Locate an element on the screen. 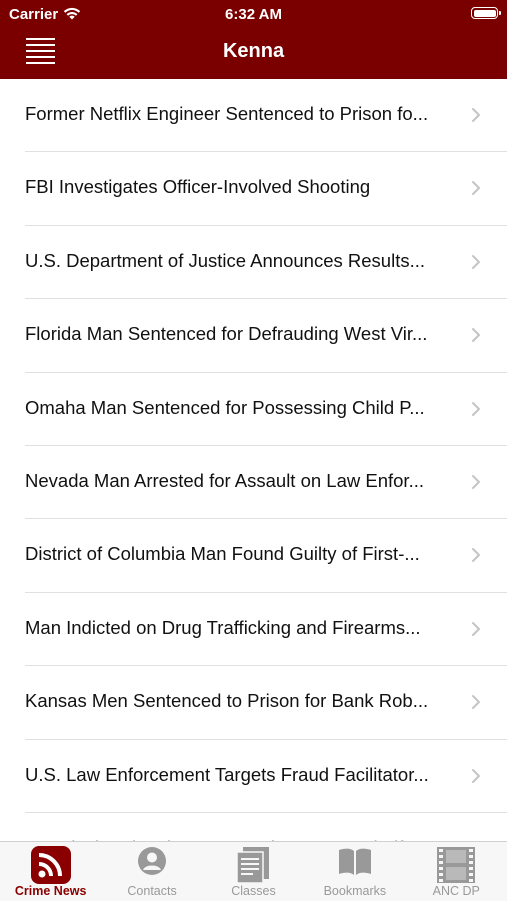 This screenshot has height=901, width=507. status-time: 6:32 AM is located at coordinates (253, 14).